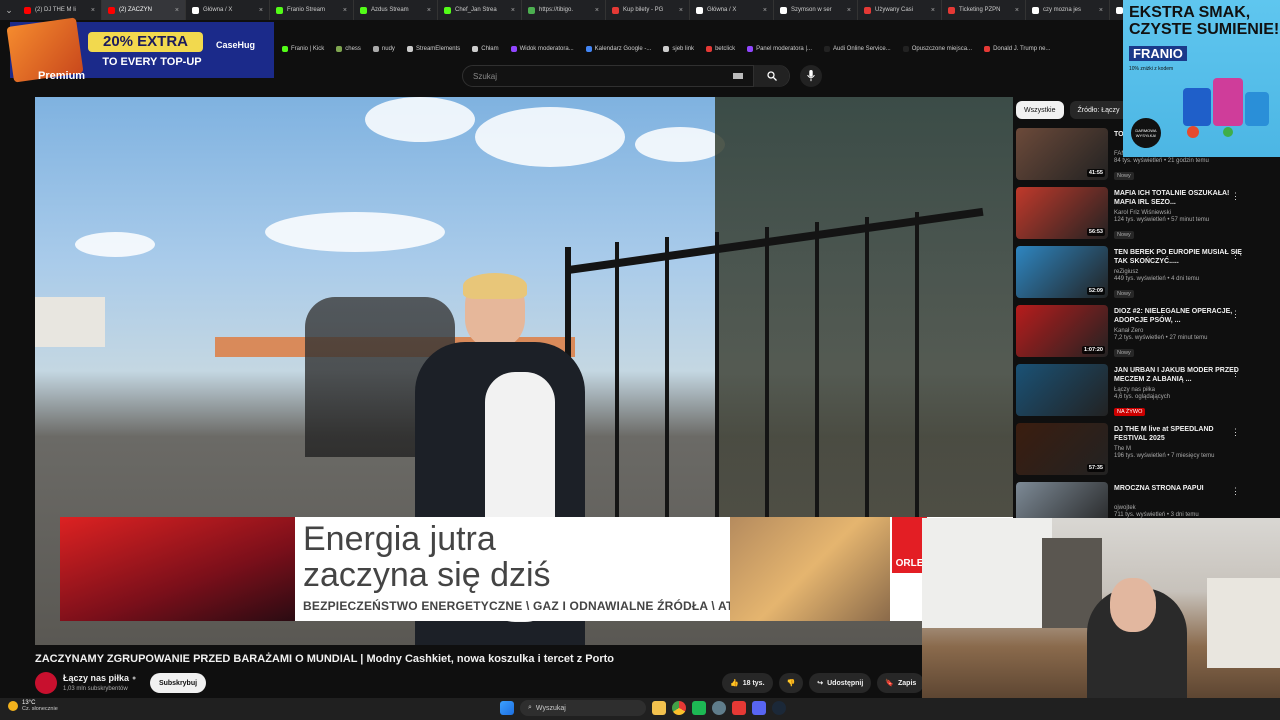  What do you see at coordinates (1062, 331) in the screenshot?
I see `video-thumbnail: 1:07:20` at bounding box center [1062, 331].